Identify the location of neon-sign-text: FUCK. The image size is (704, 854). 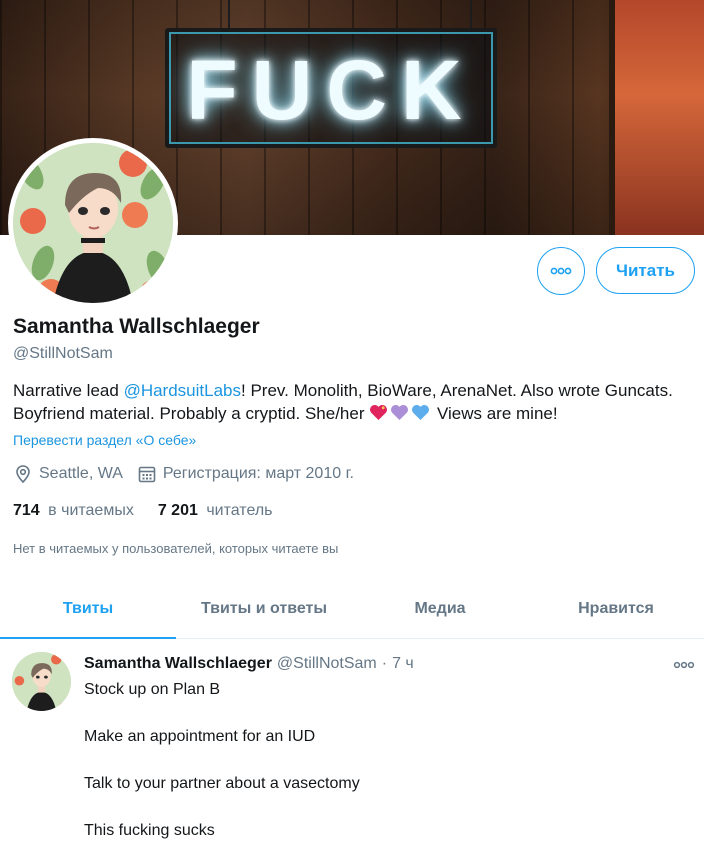
(331, 90).